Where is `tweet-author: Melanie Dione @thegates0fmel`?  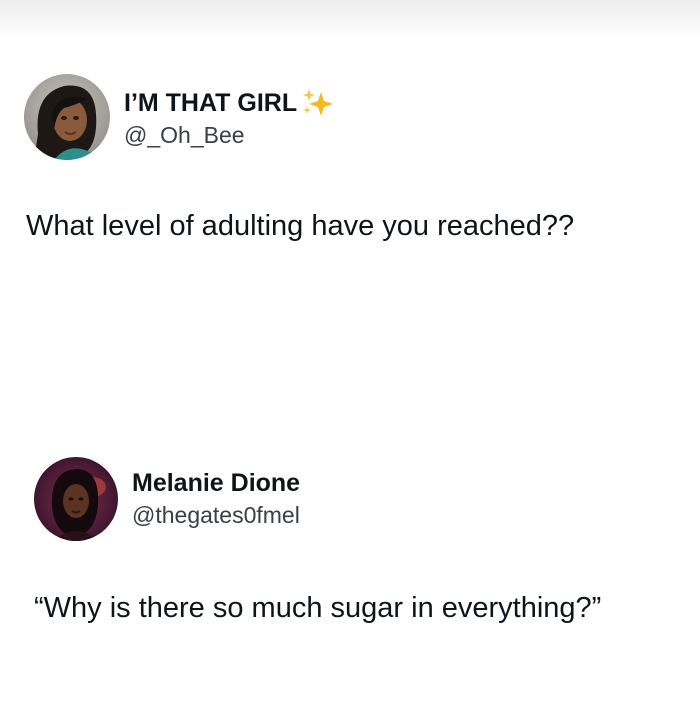 tweet-author: Melanie Dione @thegates0fmel is located at coordinates (350, 500).